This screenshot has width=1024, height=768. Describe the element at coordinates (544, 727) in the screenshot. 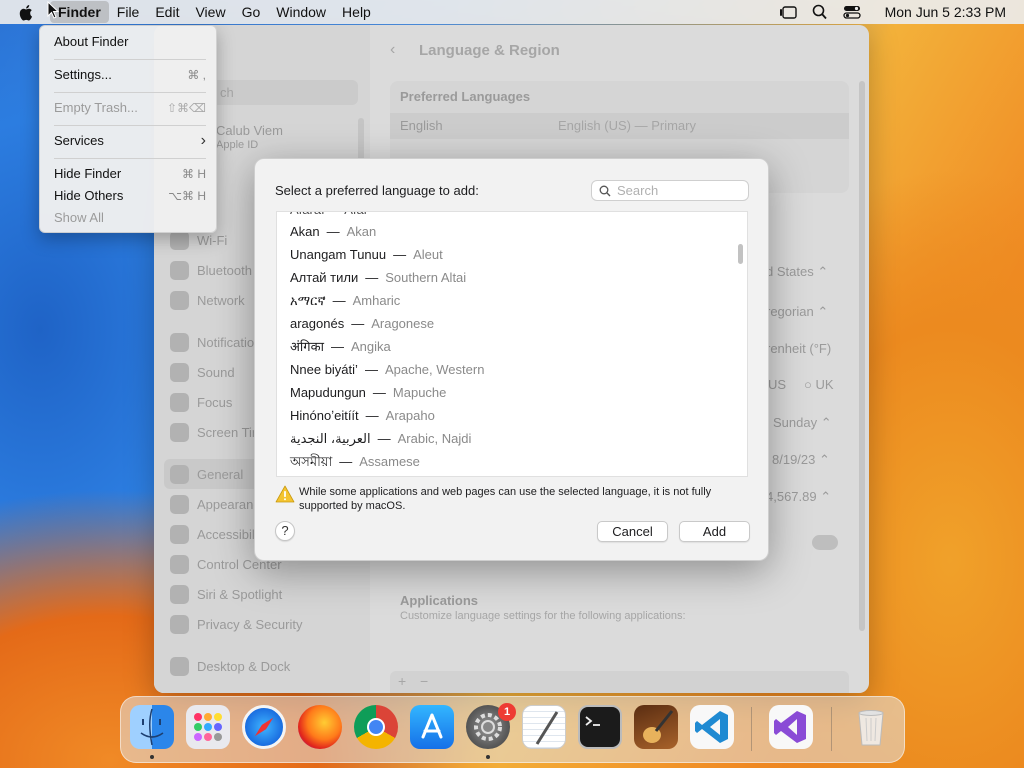

I see `textedit-icon` at that location.